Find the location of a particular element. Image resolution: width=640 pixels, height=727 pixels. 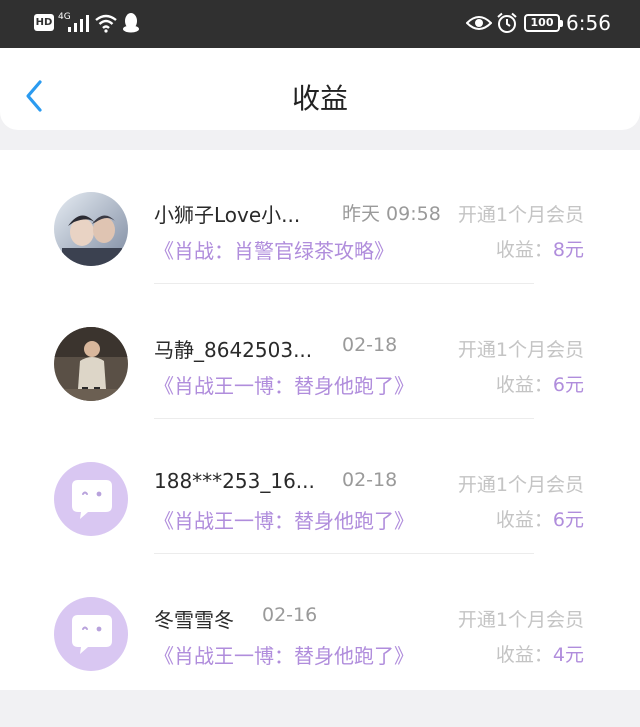

page-title: 收益 is located at coordinates (319, 98).